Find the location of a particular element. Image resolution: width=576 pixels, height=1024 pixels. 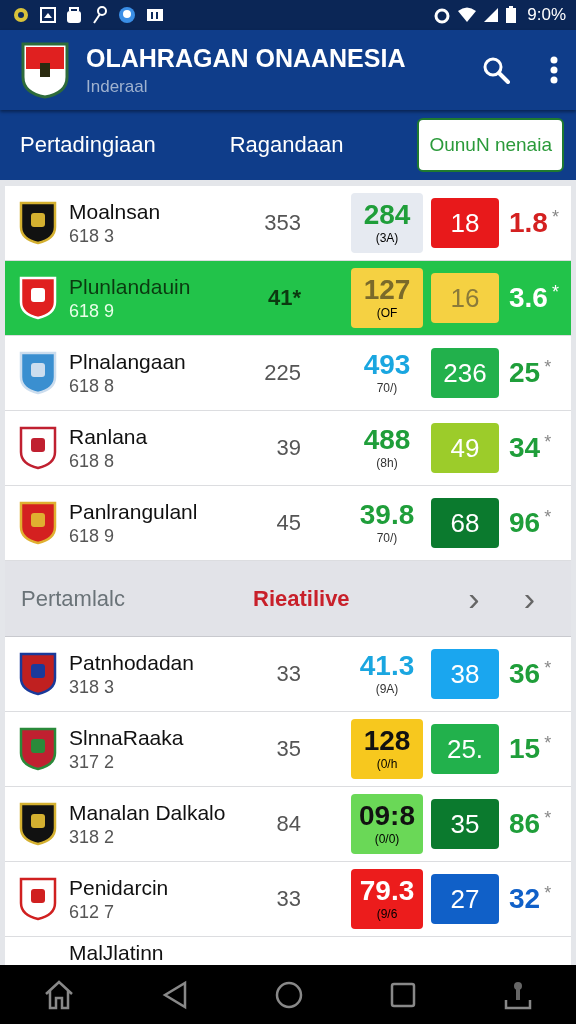

final-value: 86 is located at coordinates (525, 824).